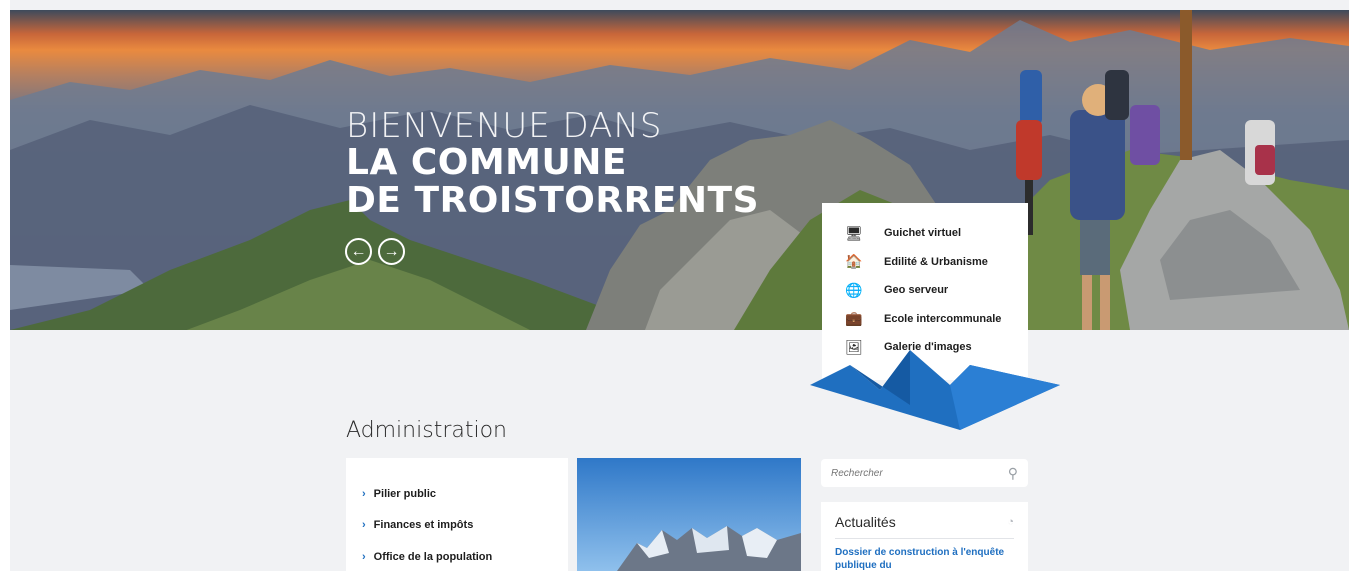 The image size is (1349, 571). I want to click on admin-item-finances-impots: › Finances et impôts, so click(457, 526).